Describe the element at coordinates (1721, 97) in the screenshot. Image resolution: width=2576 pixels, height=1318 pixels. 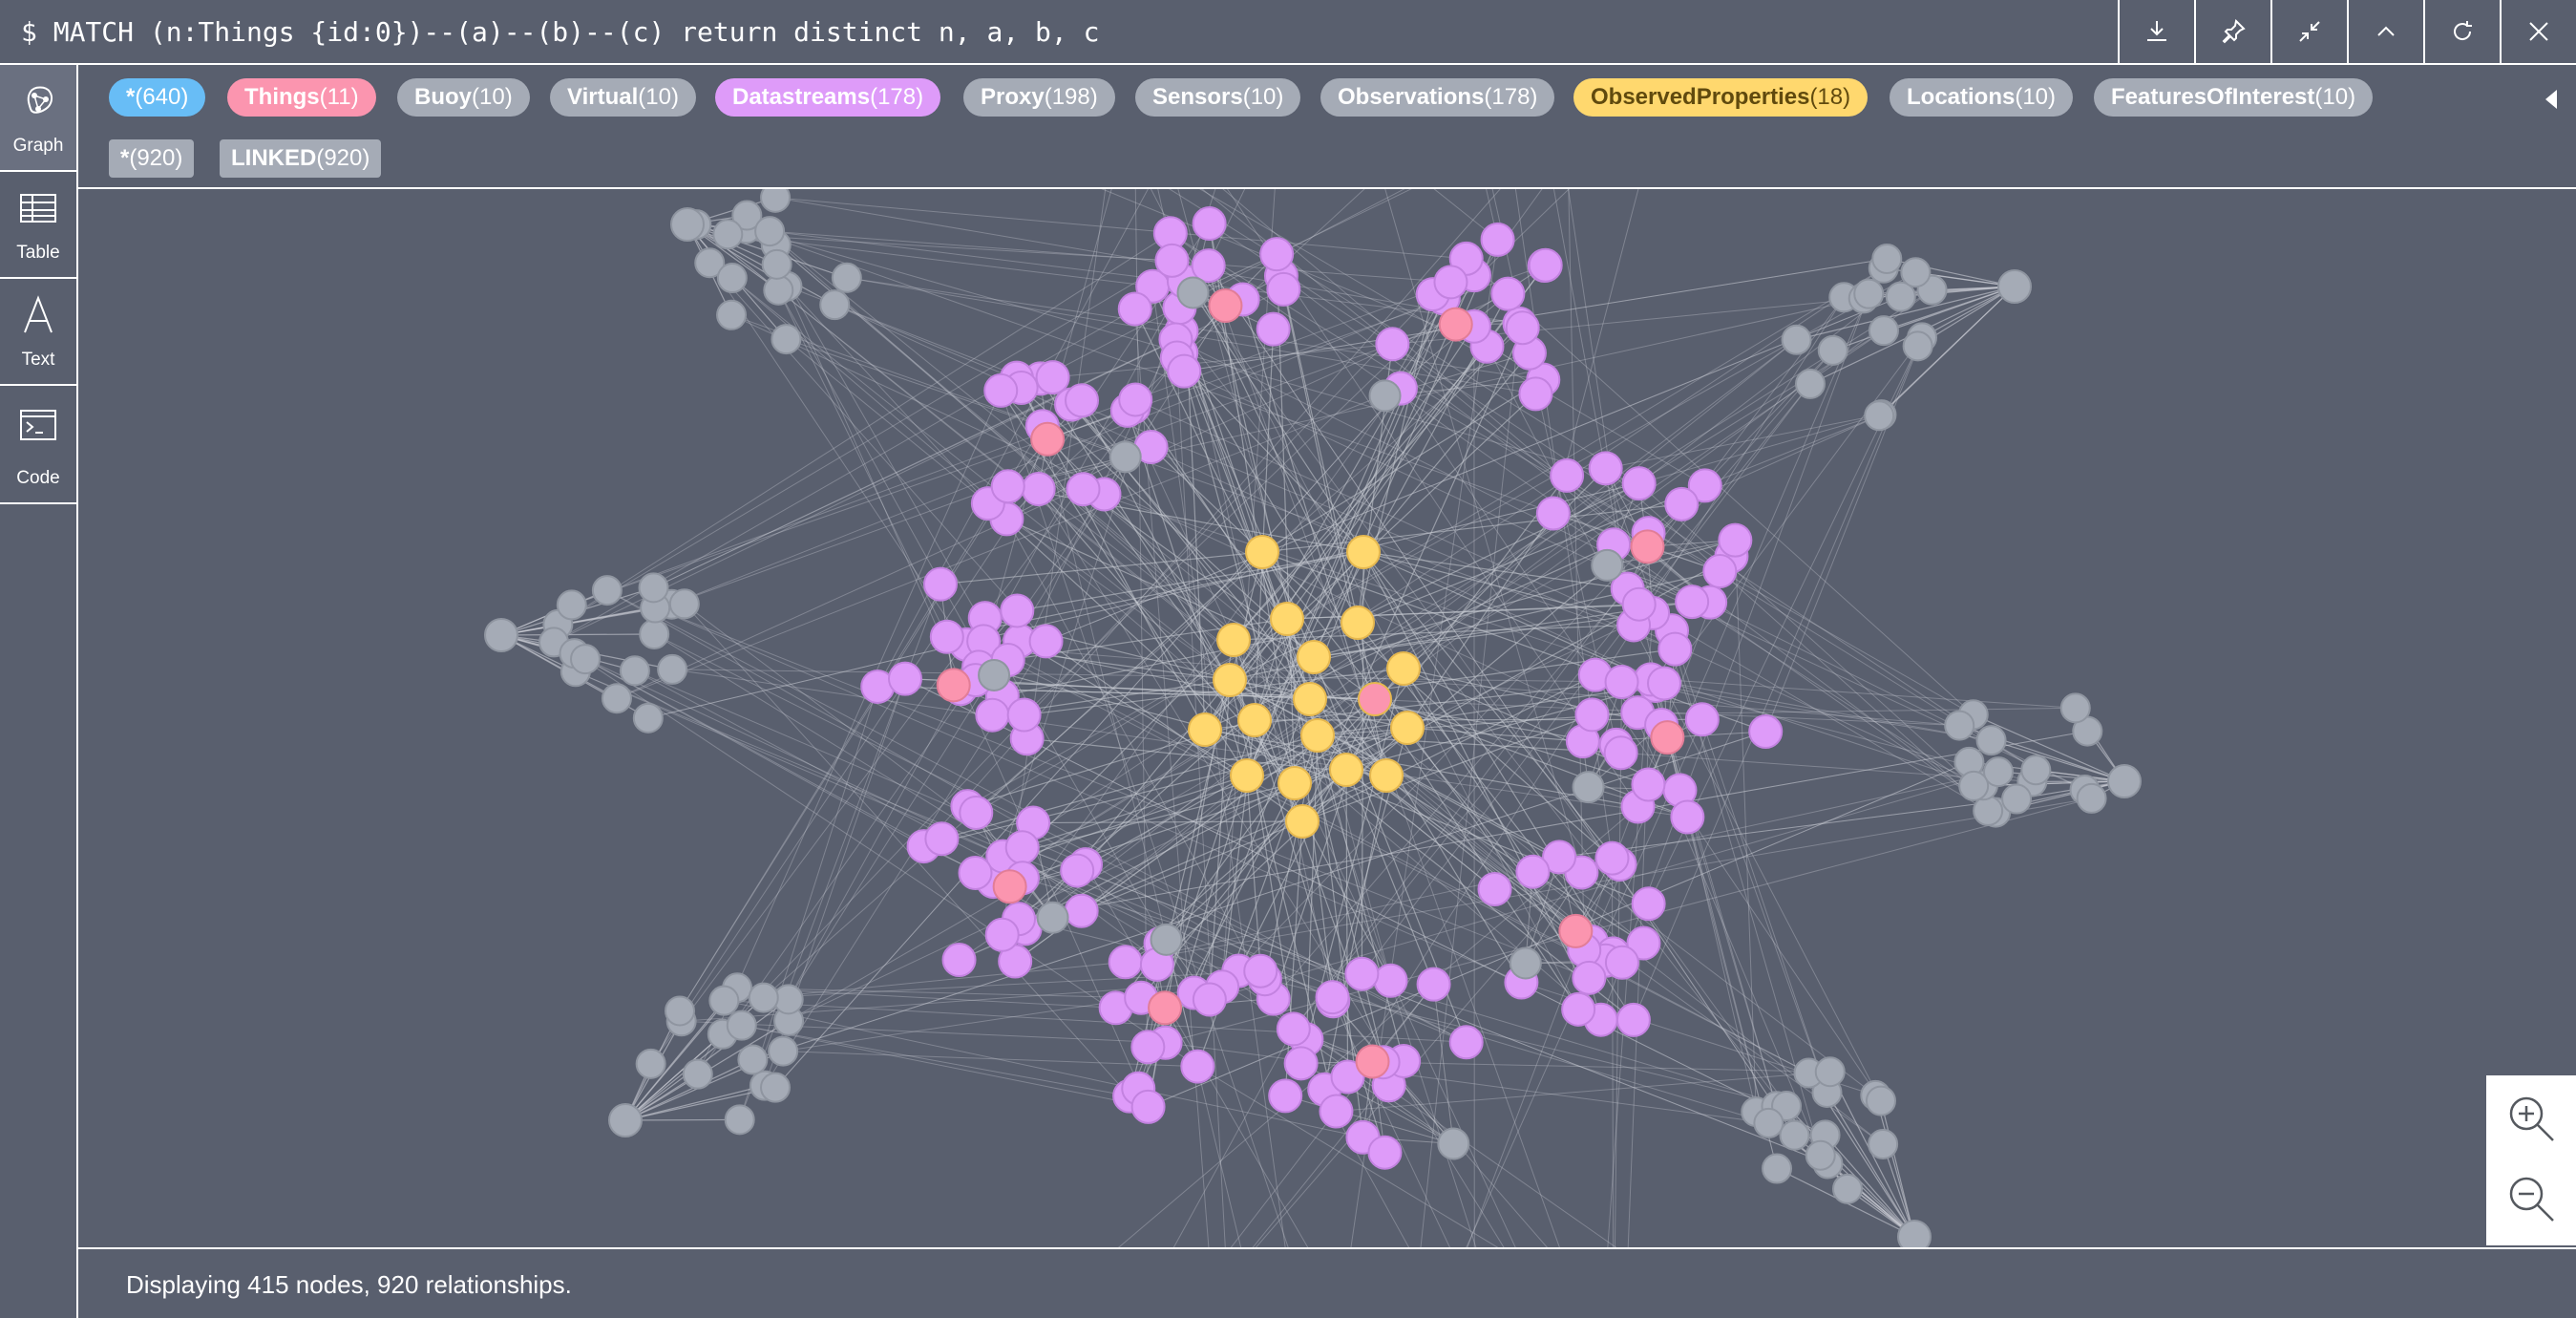
I see `legend-label-pill: ObservedProperties(18)` at that location.